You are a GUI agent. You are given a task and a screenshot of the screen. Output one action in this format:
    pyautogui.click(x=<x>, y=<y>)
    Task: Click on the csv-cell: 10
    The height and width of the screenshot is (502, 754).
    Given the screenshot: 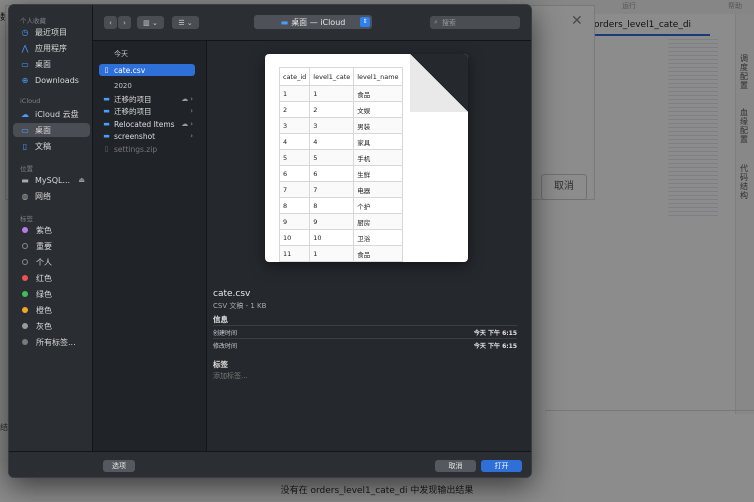 What is the action you would take?
    pyautogui.click(x=332, y=237)
    